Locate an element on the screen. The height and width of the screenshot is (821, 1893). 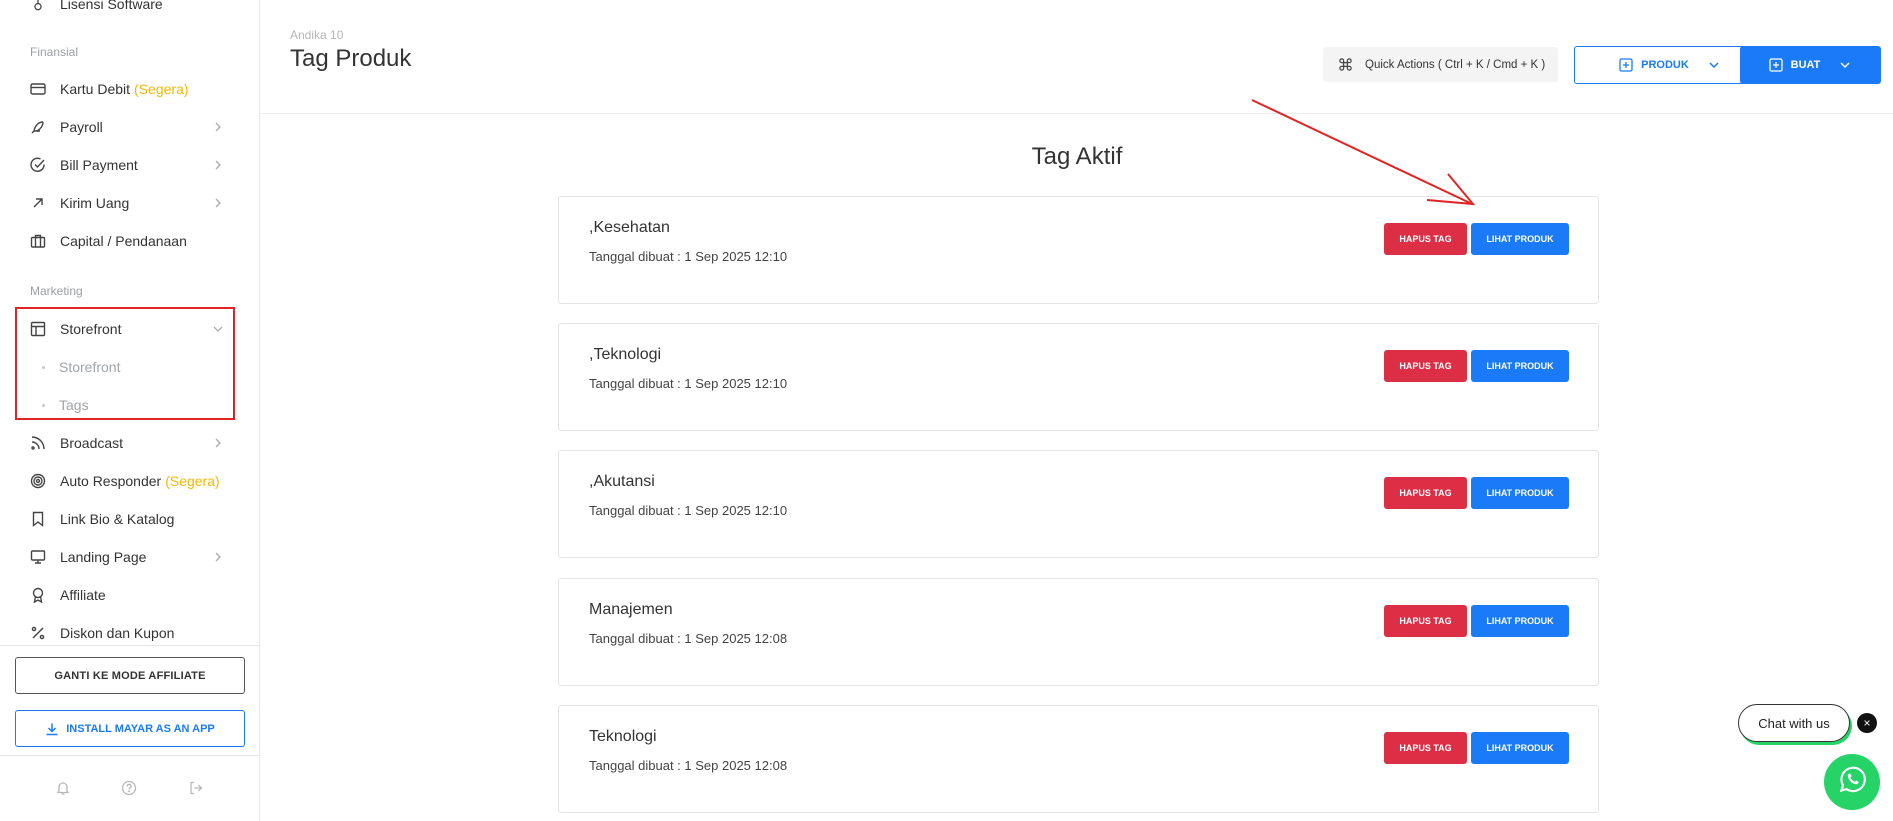
sidebar-subitem-tags: Tags is located at coordinates (129, 405).